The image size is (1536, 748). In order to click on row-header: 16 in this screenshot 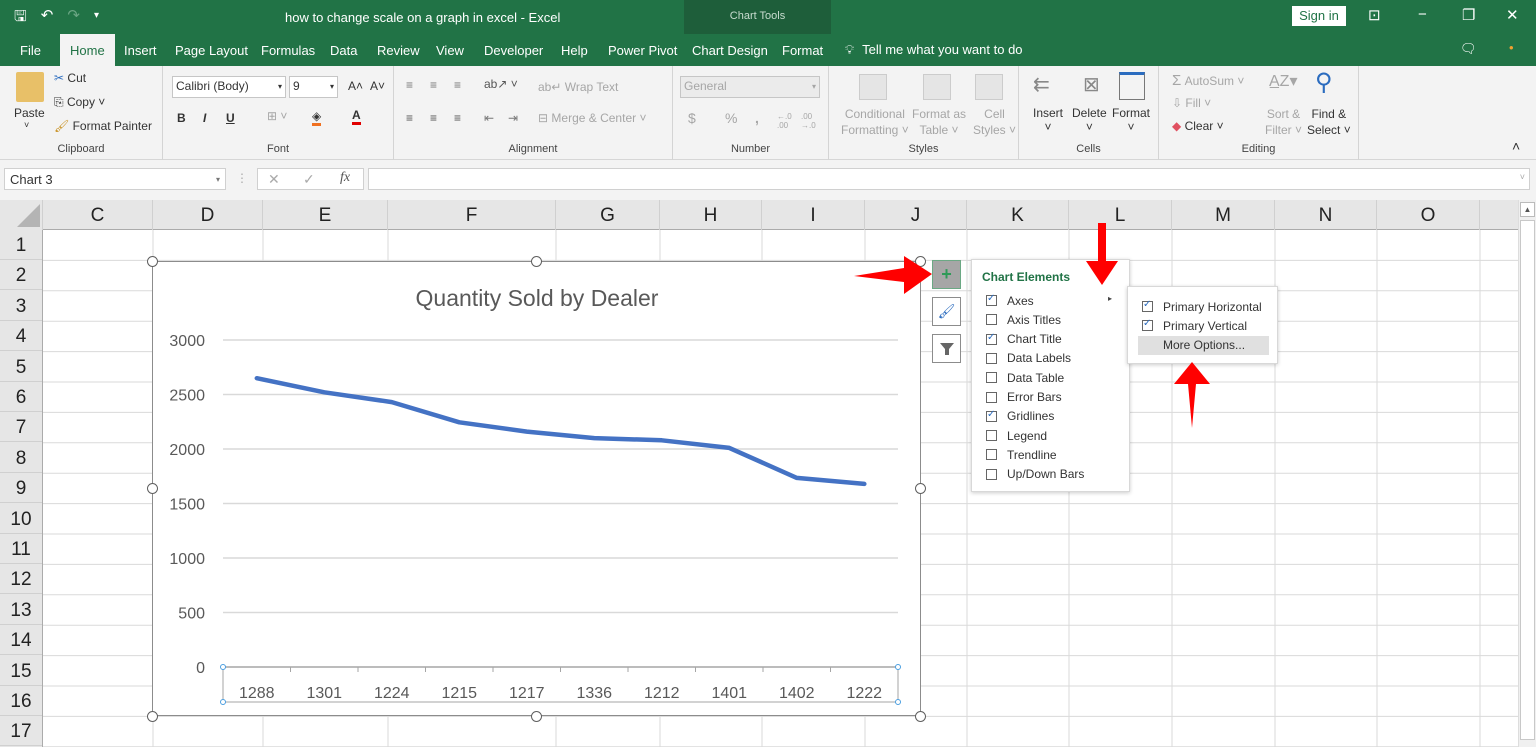, I will do `click(21, 701)`.